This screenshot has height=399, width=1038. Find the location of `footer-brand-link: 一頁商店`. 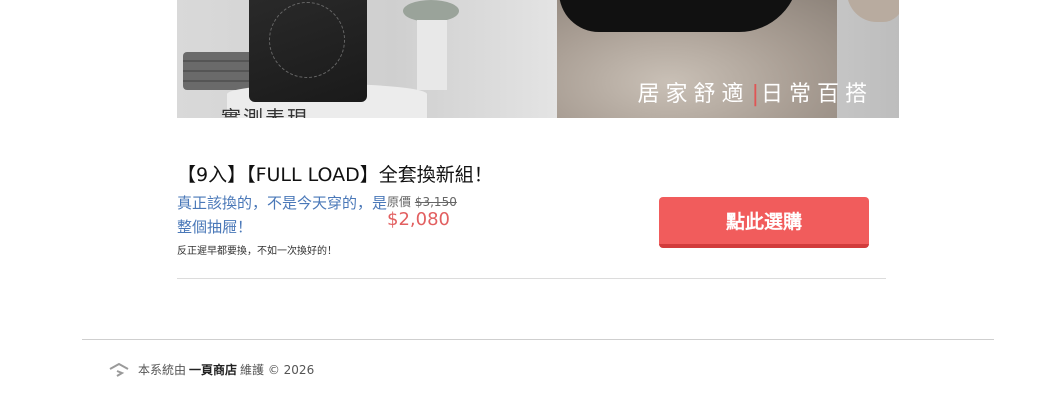

footer-brand-link: 一頁商店 is located at coordinates (213, 369).